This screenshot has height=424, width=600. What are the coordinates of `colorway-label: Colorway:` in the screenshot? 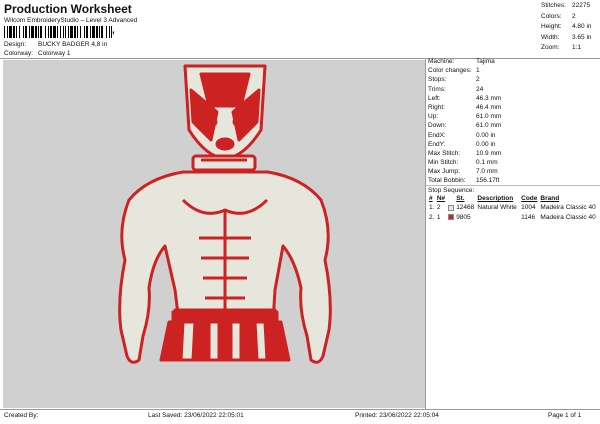 It's located at (18, 53).